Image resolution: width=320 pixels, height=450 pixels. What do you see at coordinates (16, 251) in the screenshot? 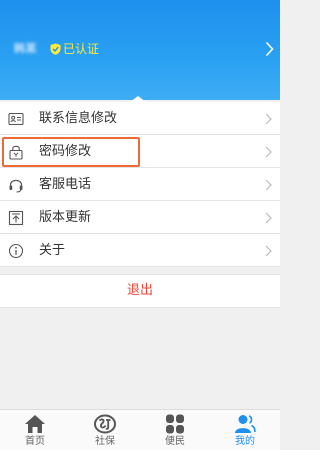
I see `info-icon` at bounding box center [16, 251].